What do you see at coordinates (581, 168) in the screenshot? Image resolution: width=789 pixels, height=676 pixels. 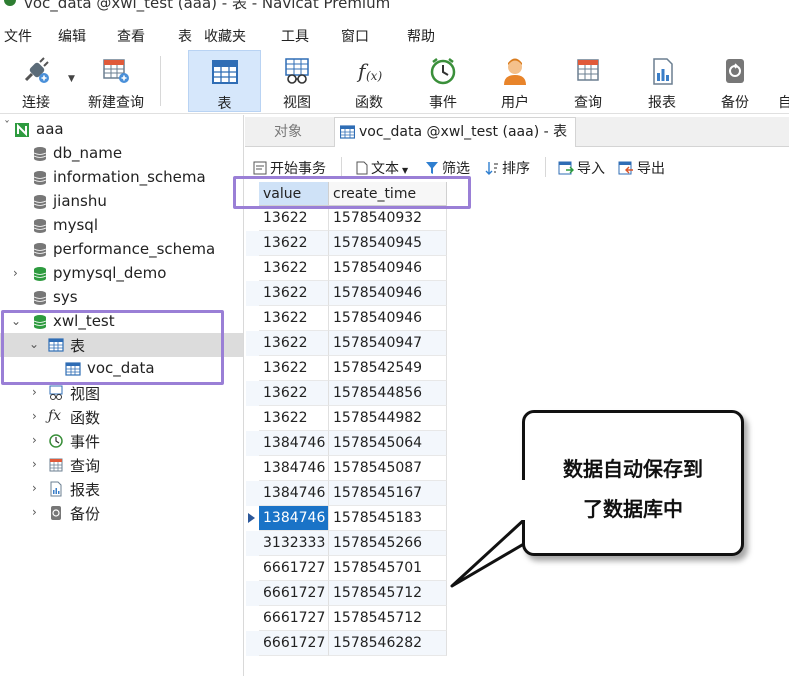 I see `import-button: 导入` at bounding box center [581, 168].